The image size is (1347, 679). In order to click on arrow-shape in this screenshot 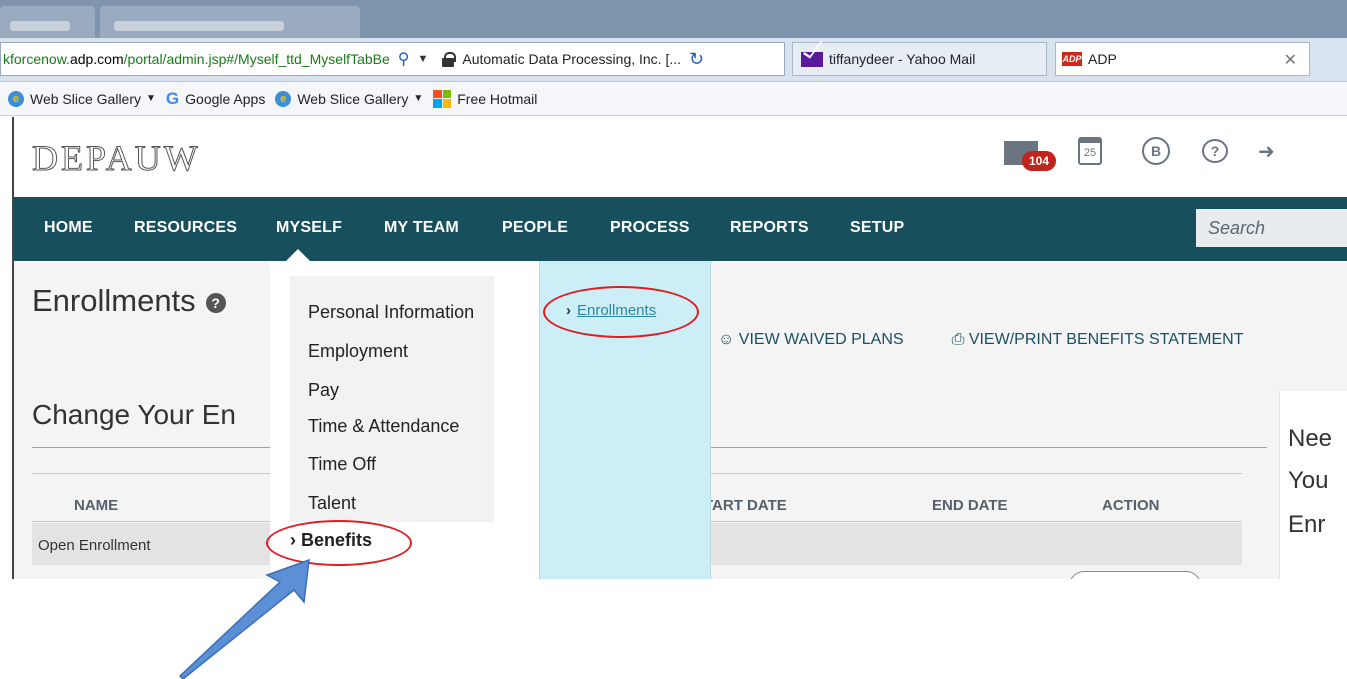, I will do `click(244, 618)`.